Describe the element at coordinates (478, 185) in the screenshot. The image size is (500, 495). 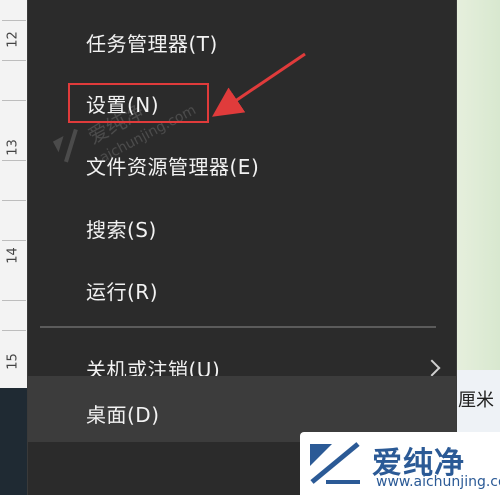
I see `background-green-panel` at that location.